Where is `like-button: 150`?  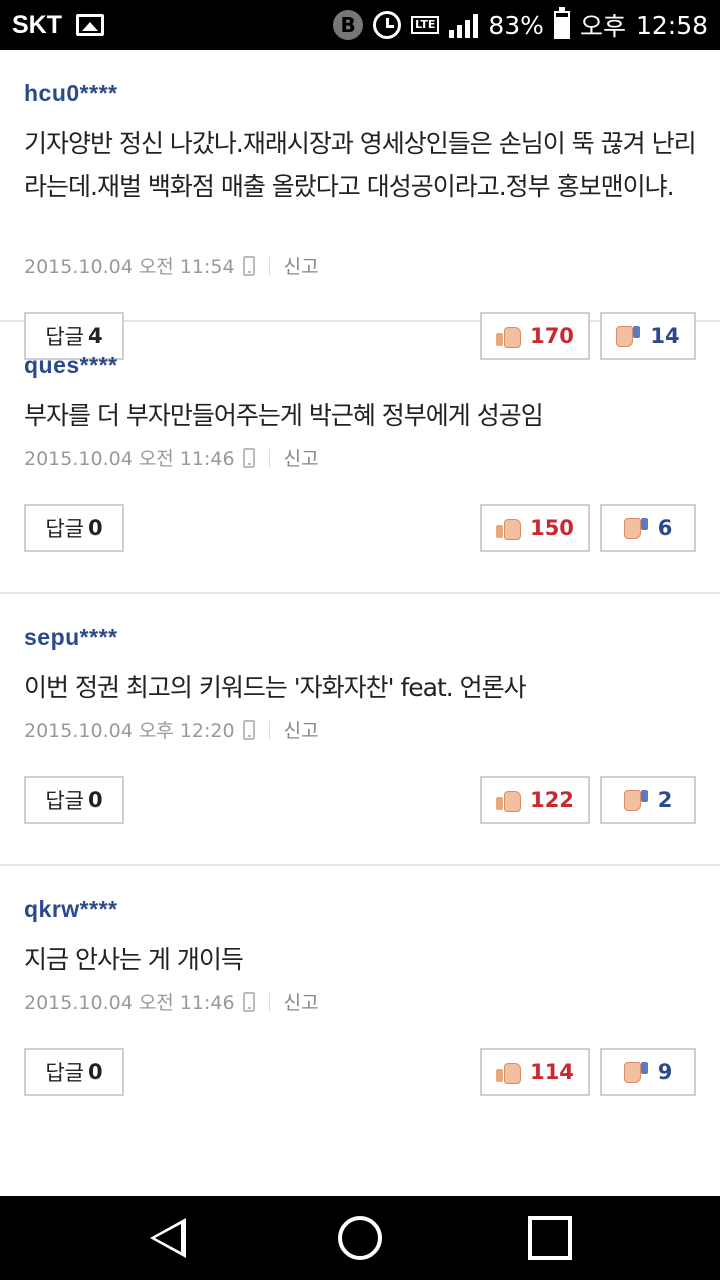 like-button: 150 is located at coordinates (535, 528).